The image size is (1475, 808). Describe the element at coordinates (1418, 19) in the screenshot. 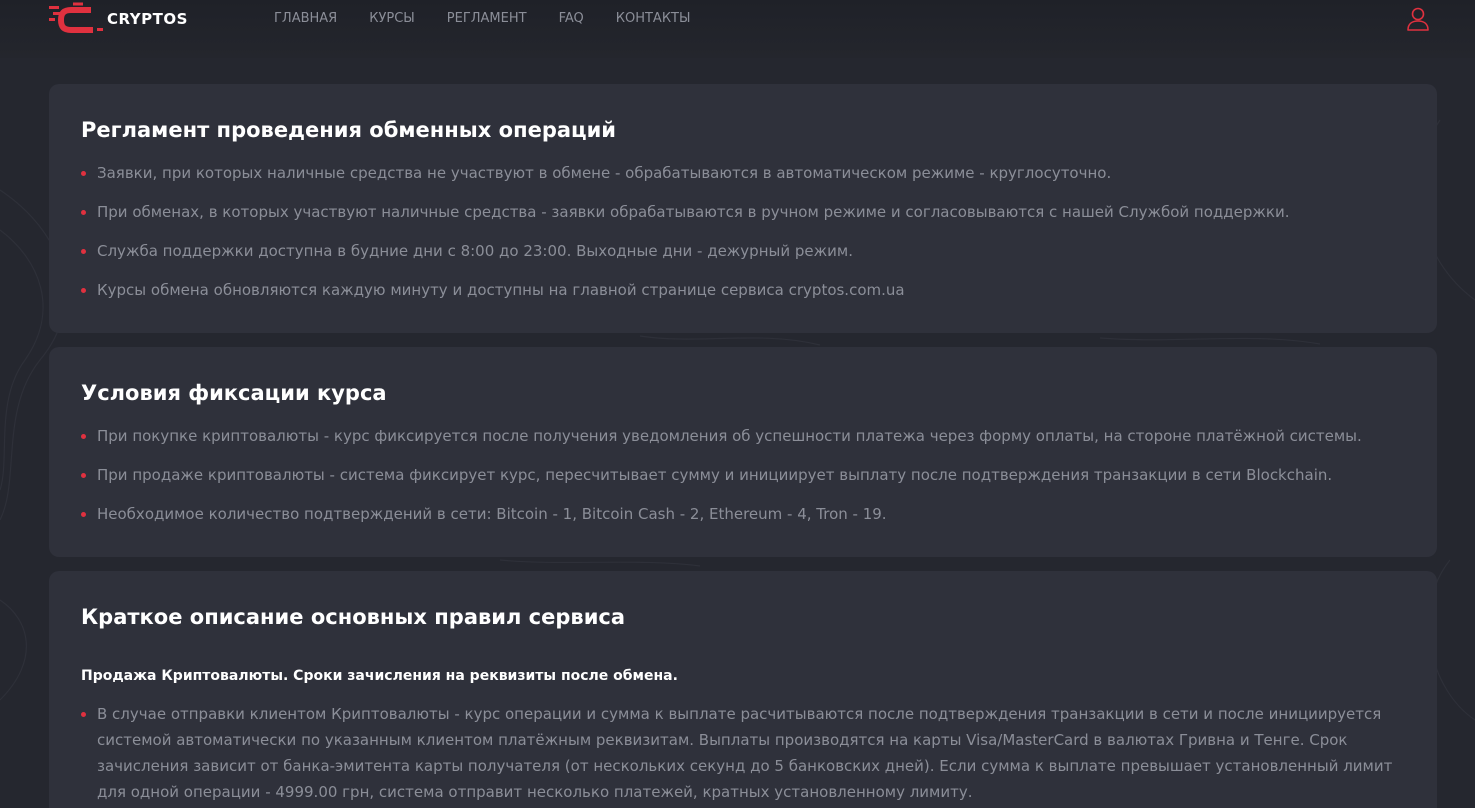

I see `user-icon` at that location.